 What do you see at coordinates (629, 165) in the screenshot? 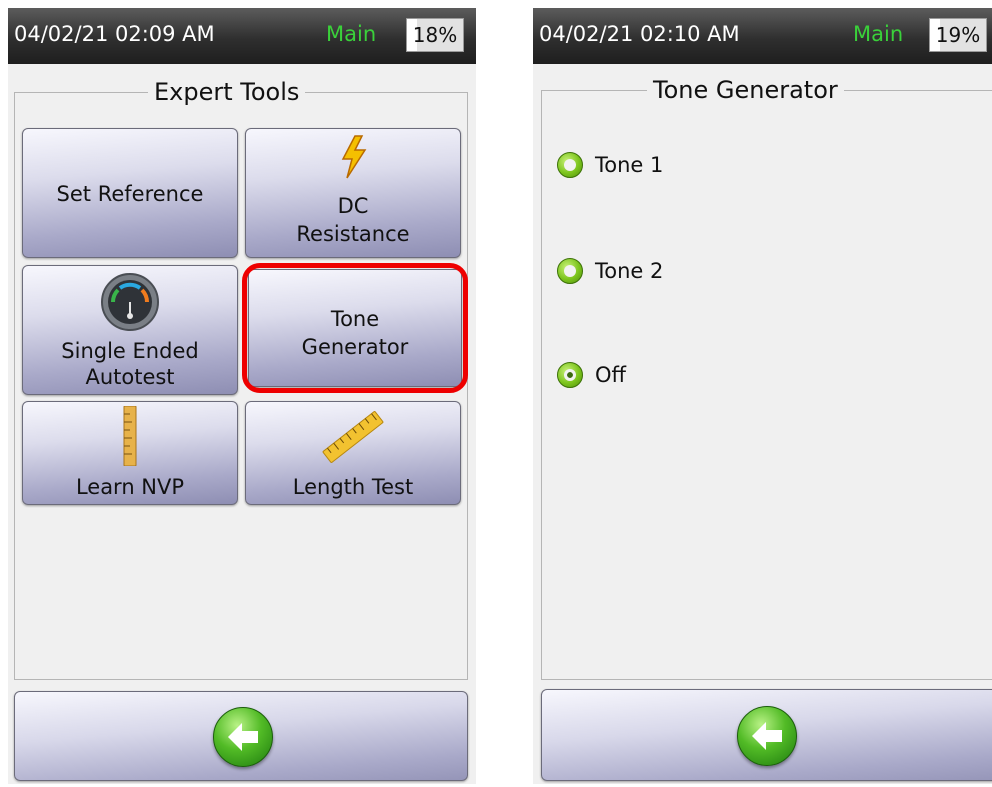
I see `radio-label: Tone 1` at bounding box center [629, 165].